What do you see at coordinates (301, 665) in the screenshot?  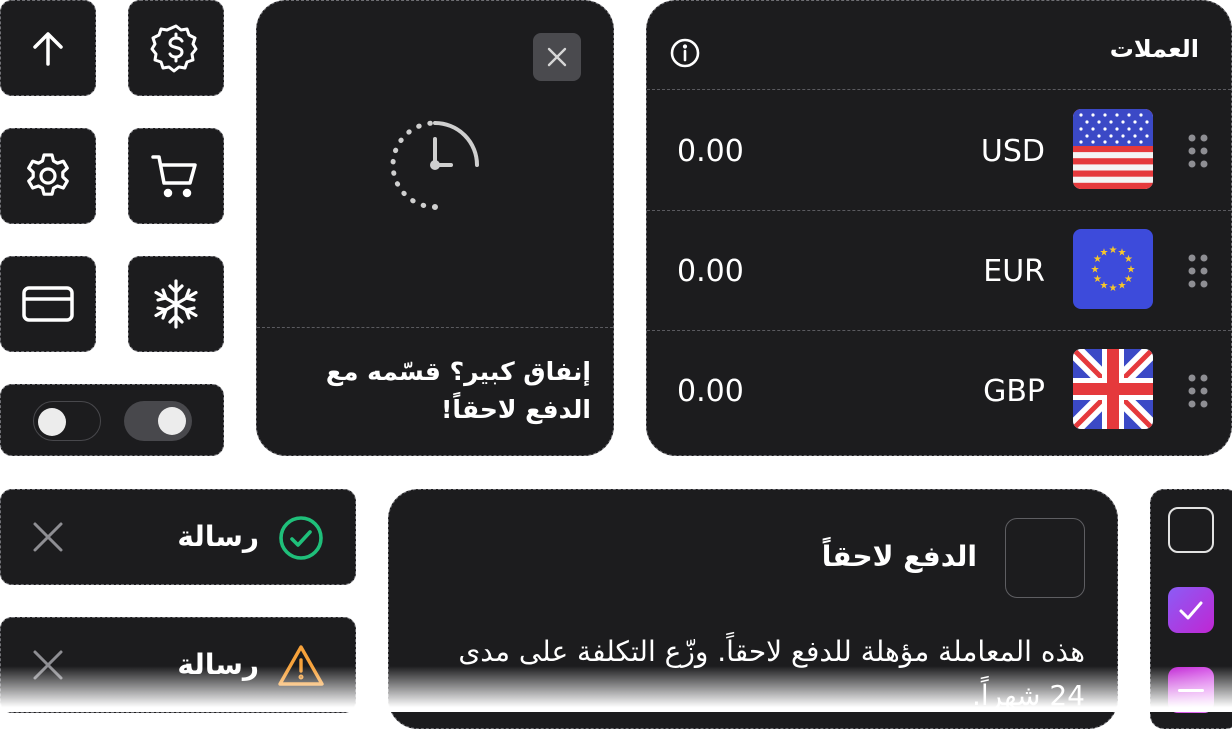 I see `warning-icon` at bounding box center [301, 665].